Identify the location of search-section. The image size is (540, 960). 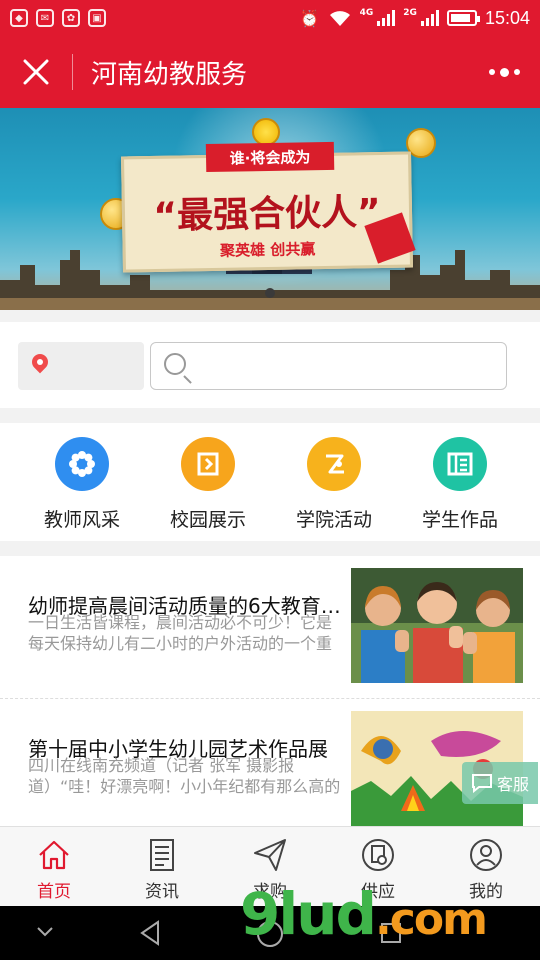
(270, 365).